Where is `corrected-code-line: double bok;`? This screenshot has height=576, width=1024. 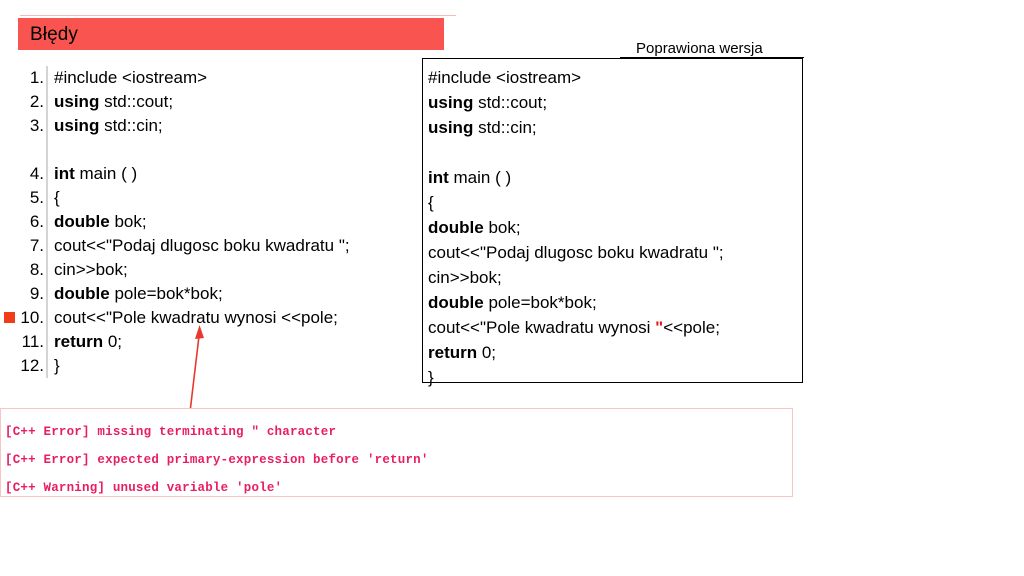
corrected-code-line: double bok; is located at coordinates (474, 227).